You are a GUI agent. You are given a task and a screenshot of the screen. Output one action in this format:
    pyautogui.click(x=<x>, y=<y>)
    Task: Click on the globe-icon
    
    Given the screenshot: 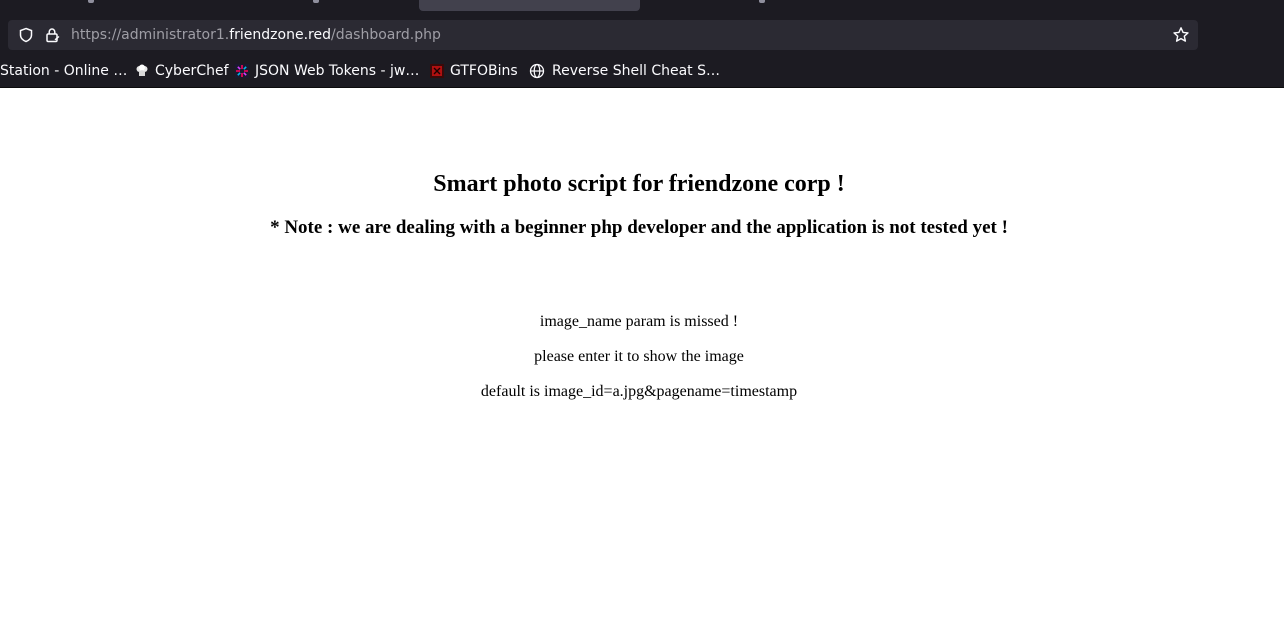 What is the action you would take?
    pyautogui.click(x=537, y=71)
    